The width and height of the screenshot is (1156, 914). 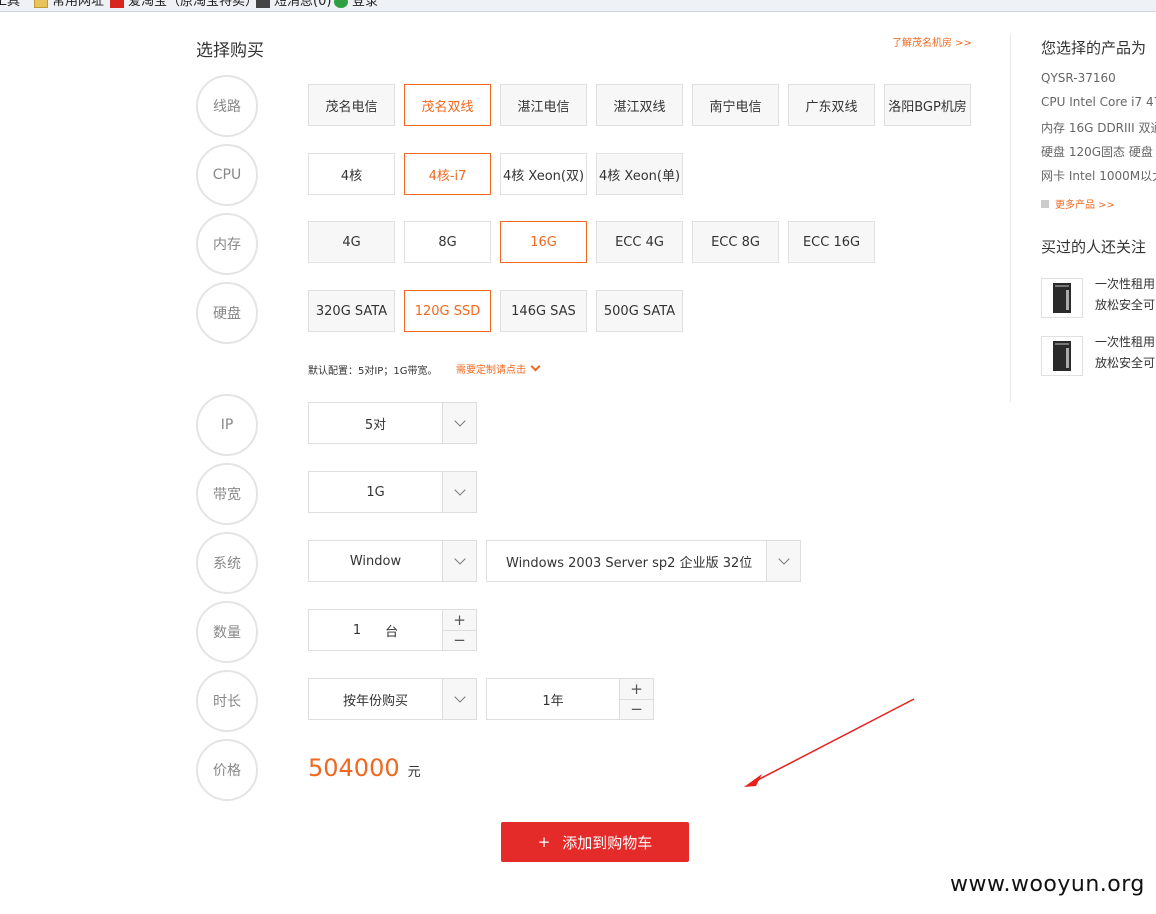 What do you see at coordinates (227, 244) in the screenshot?
I see `row-label-memory: 内存` at bounding box center [227, 244].